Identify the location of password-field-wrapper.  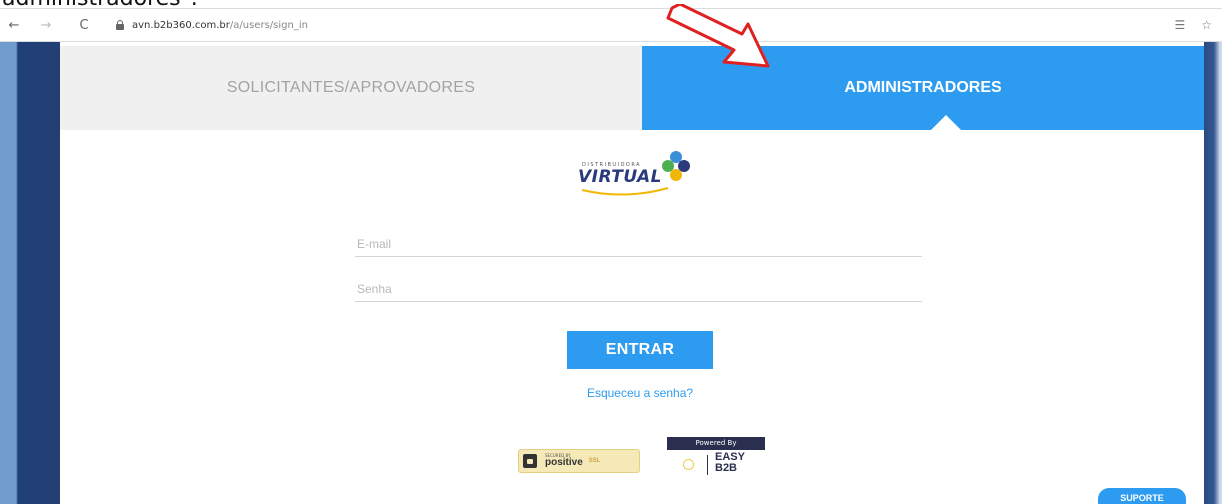
(638, 289).